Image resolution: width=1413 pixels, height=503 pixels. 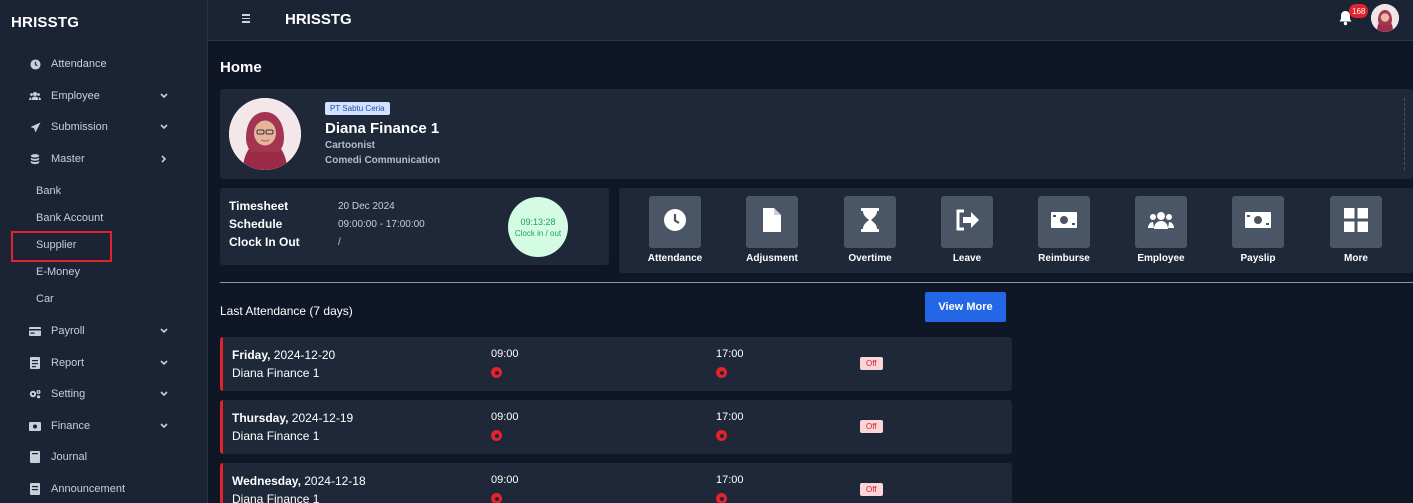 What do you see at coordinates (35, 489) in the screenshot?
I see `announcement-icon` at bounding box center [35, 489].